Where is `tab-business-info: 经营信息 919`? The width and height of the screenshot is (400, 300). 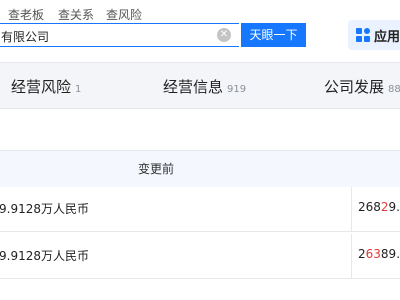 tab-business-info: 经营信息 919 is located at coordinates (204, 86).